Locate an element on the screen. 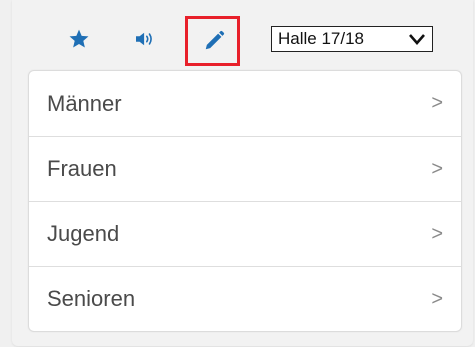 The height and width of the screenshot is (347, 475). season-select: Halle 17/18 is located at coordinates (352, 39).